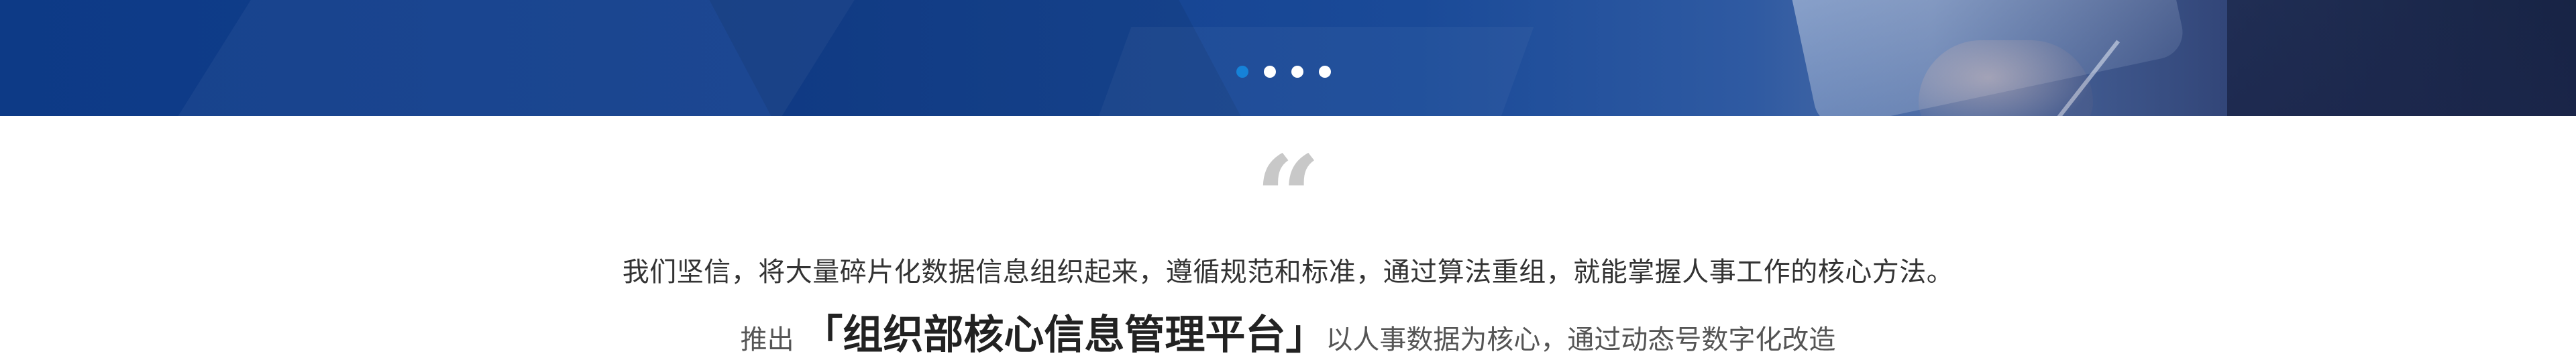  Describe the element at coordinates (1064, 335) in the screenshot. I see `platform-name: 「组织部核心信息管理平台」` at that location.